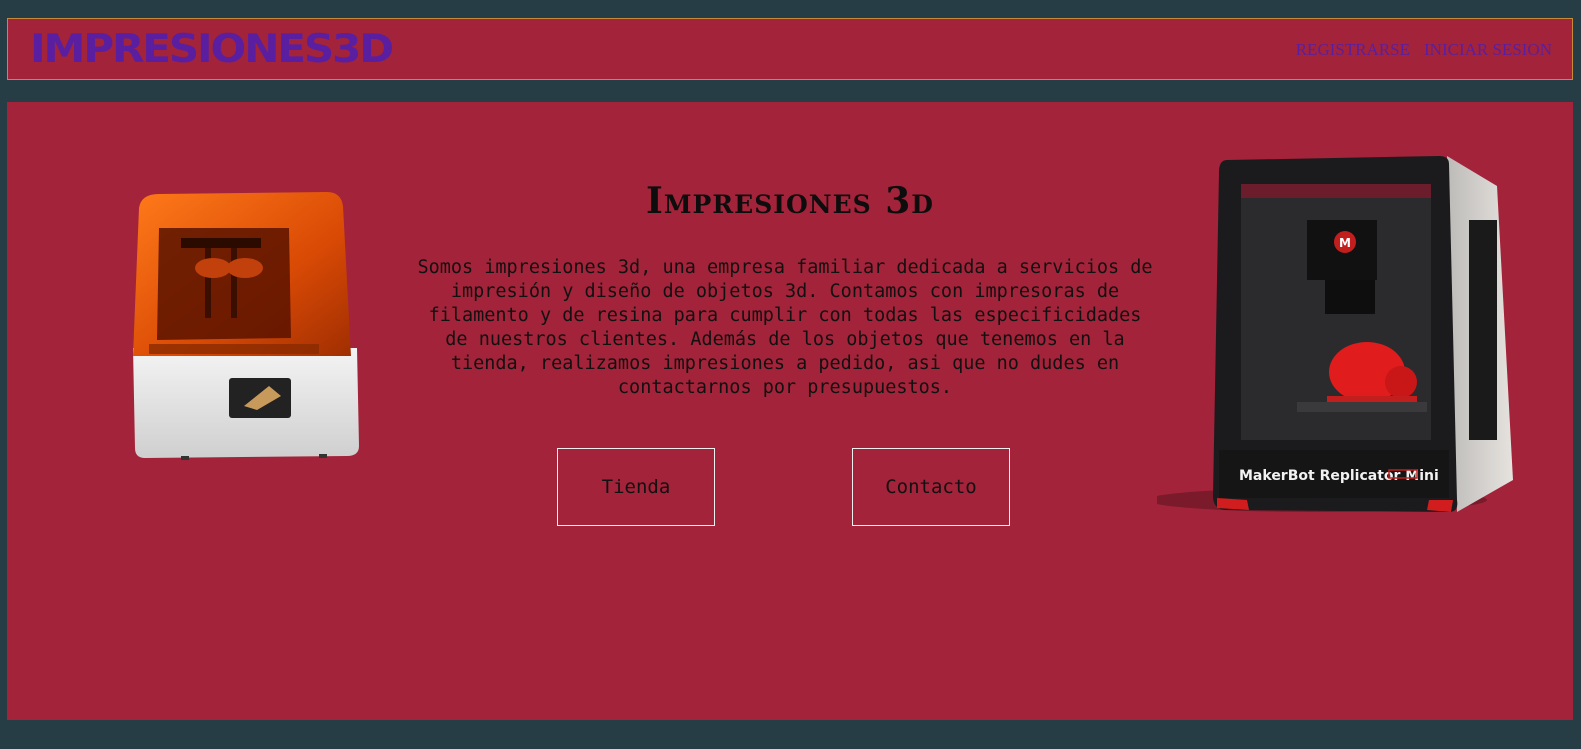  What do you see at coordinates (790, 49) in the screenshot?
I see `site-header: Impresiones3d REGISTRARSE INICIAR SESION` at bounding box center [790, 49].